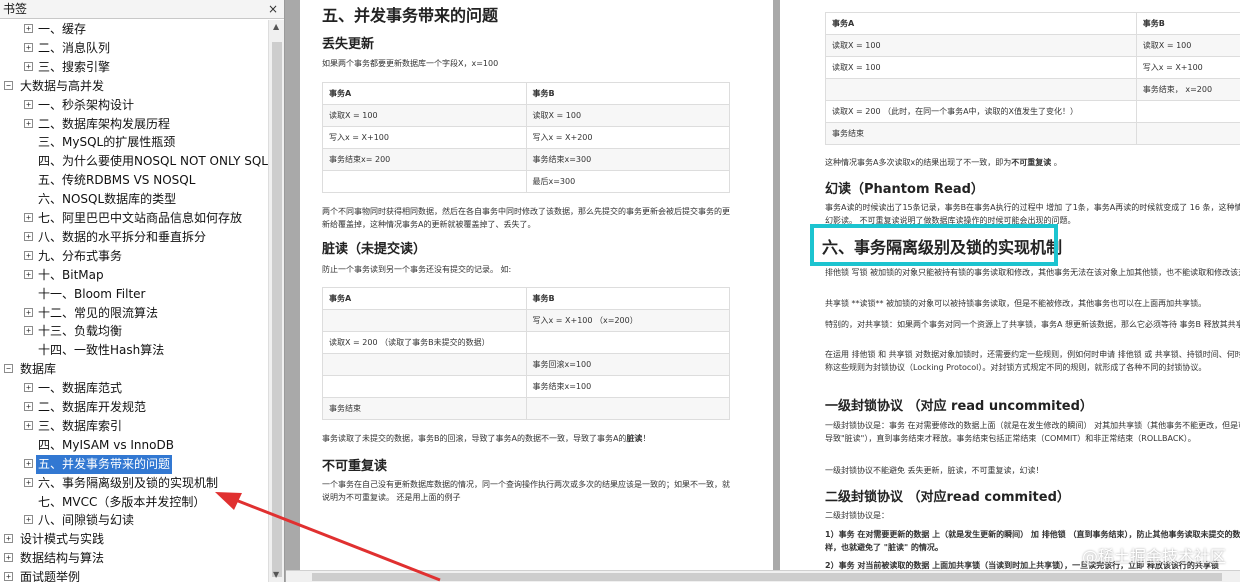 The width and height of the screenshot is (1240, 582). What do you see at coordinates (38, 369) in the screenshot?
I see `bookmark-label: 数据库` at bounding box center [38, 369].